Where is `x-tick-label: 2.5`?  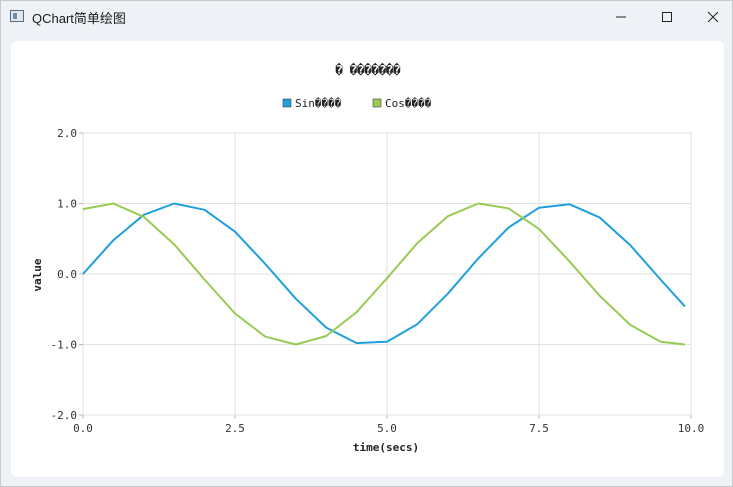
x-tick-label: 2.5 is located at coordinates (235, 428).